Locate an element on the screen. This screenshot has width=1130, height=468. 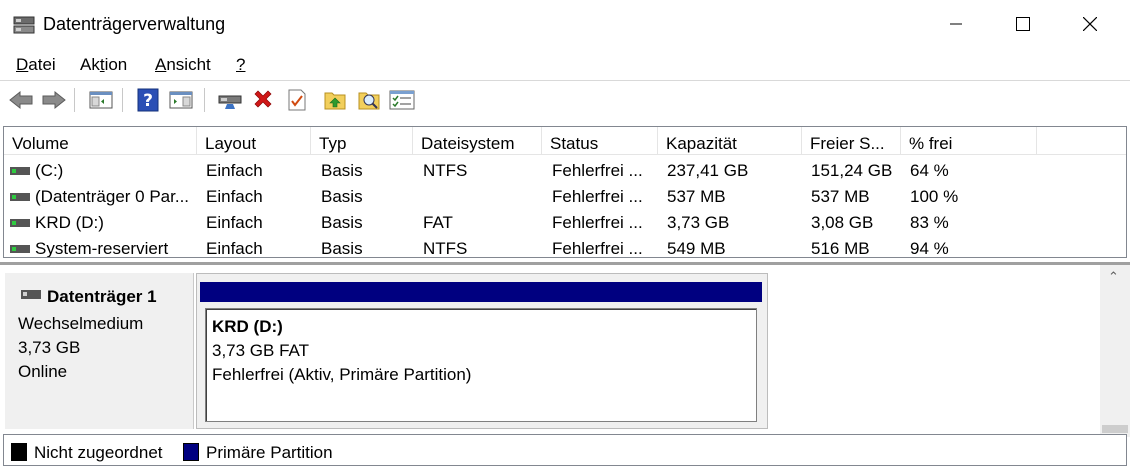
legend-label-primary: Primäre Partition is located at coordinates (269, 452).